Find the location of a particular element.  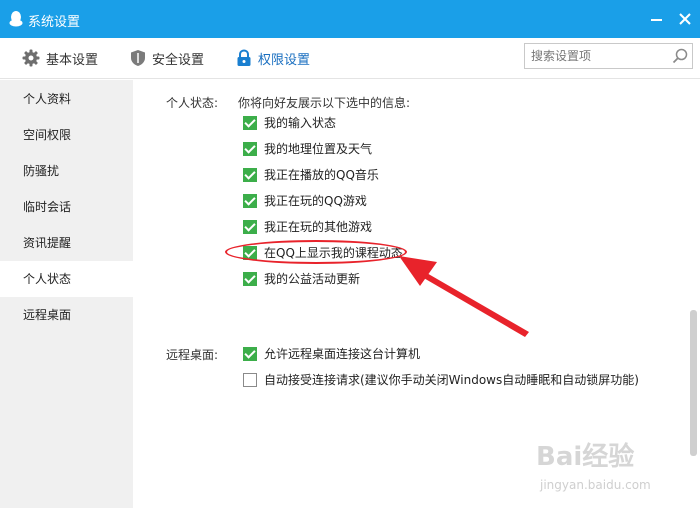

minimize-button is located at coordinates (657, 19).